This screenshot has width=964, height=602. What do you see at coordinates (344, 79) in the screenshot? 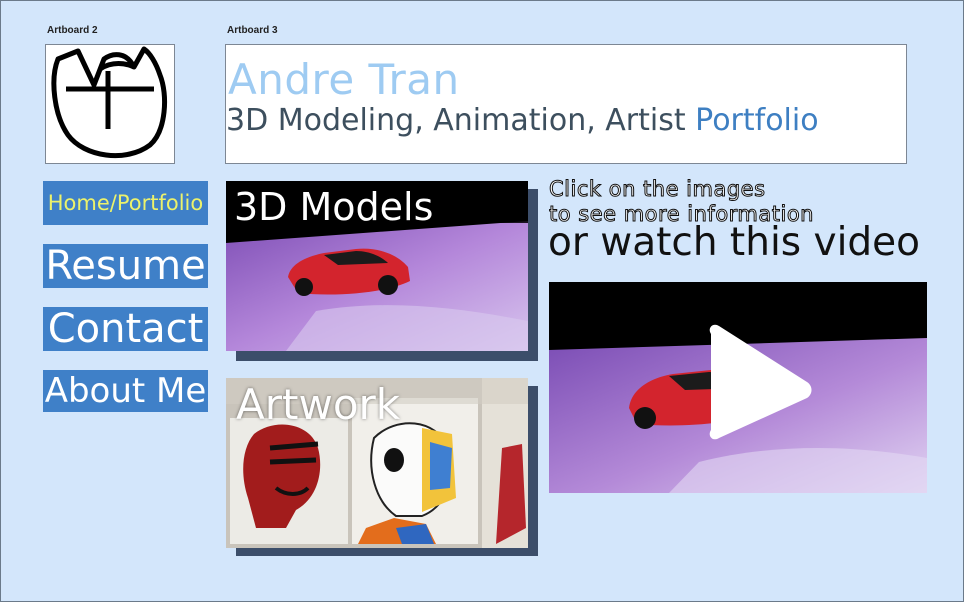
I see `page-title: Andre Tran` at bounding box center [344, 79].